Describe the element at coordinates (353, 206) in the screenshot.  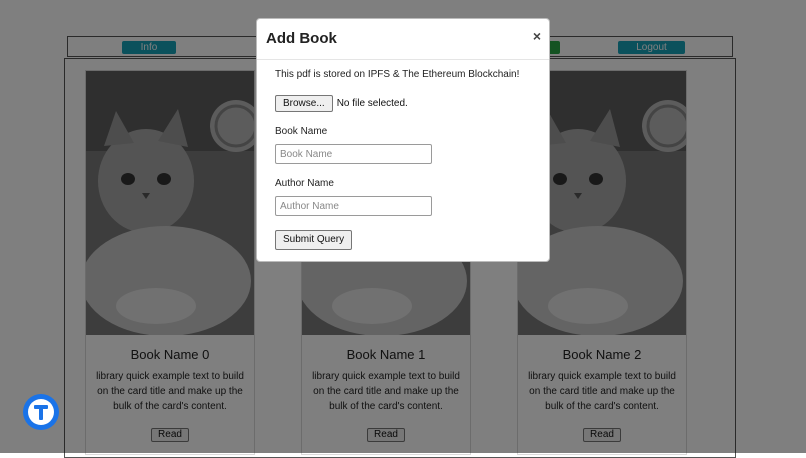
I see `author-name-input` at that location.